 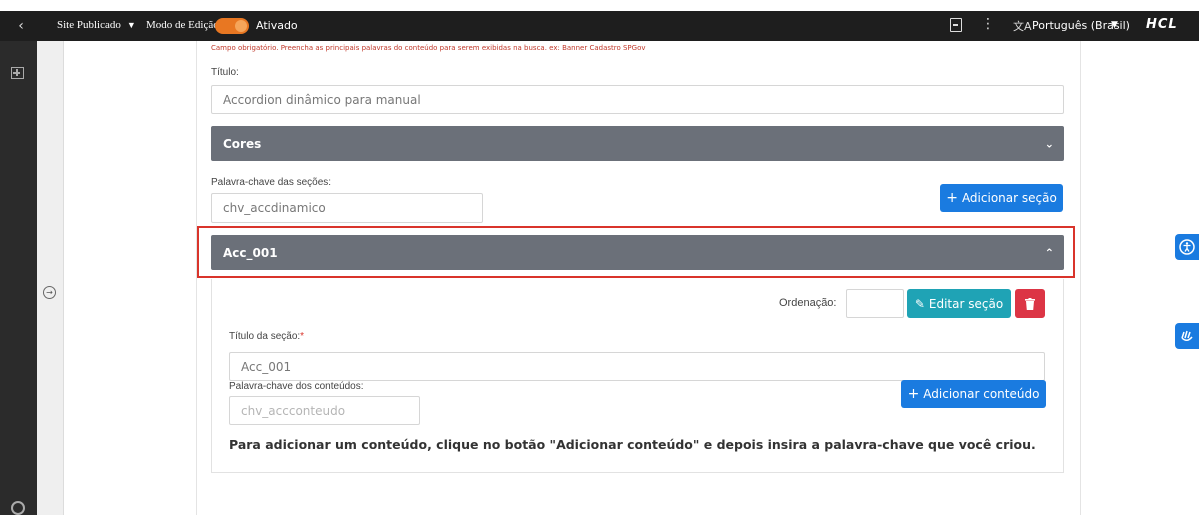 What do you see at coordinates (302, 336) in the screenshot?
I see `required-marker: *` at bounding box center [302, 336].